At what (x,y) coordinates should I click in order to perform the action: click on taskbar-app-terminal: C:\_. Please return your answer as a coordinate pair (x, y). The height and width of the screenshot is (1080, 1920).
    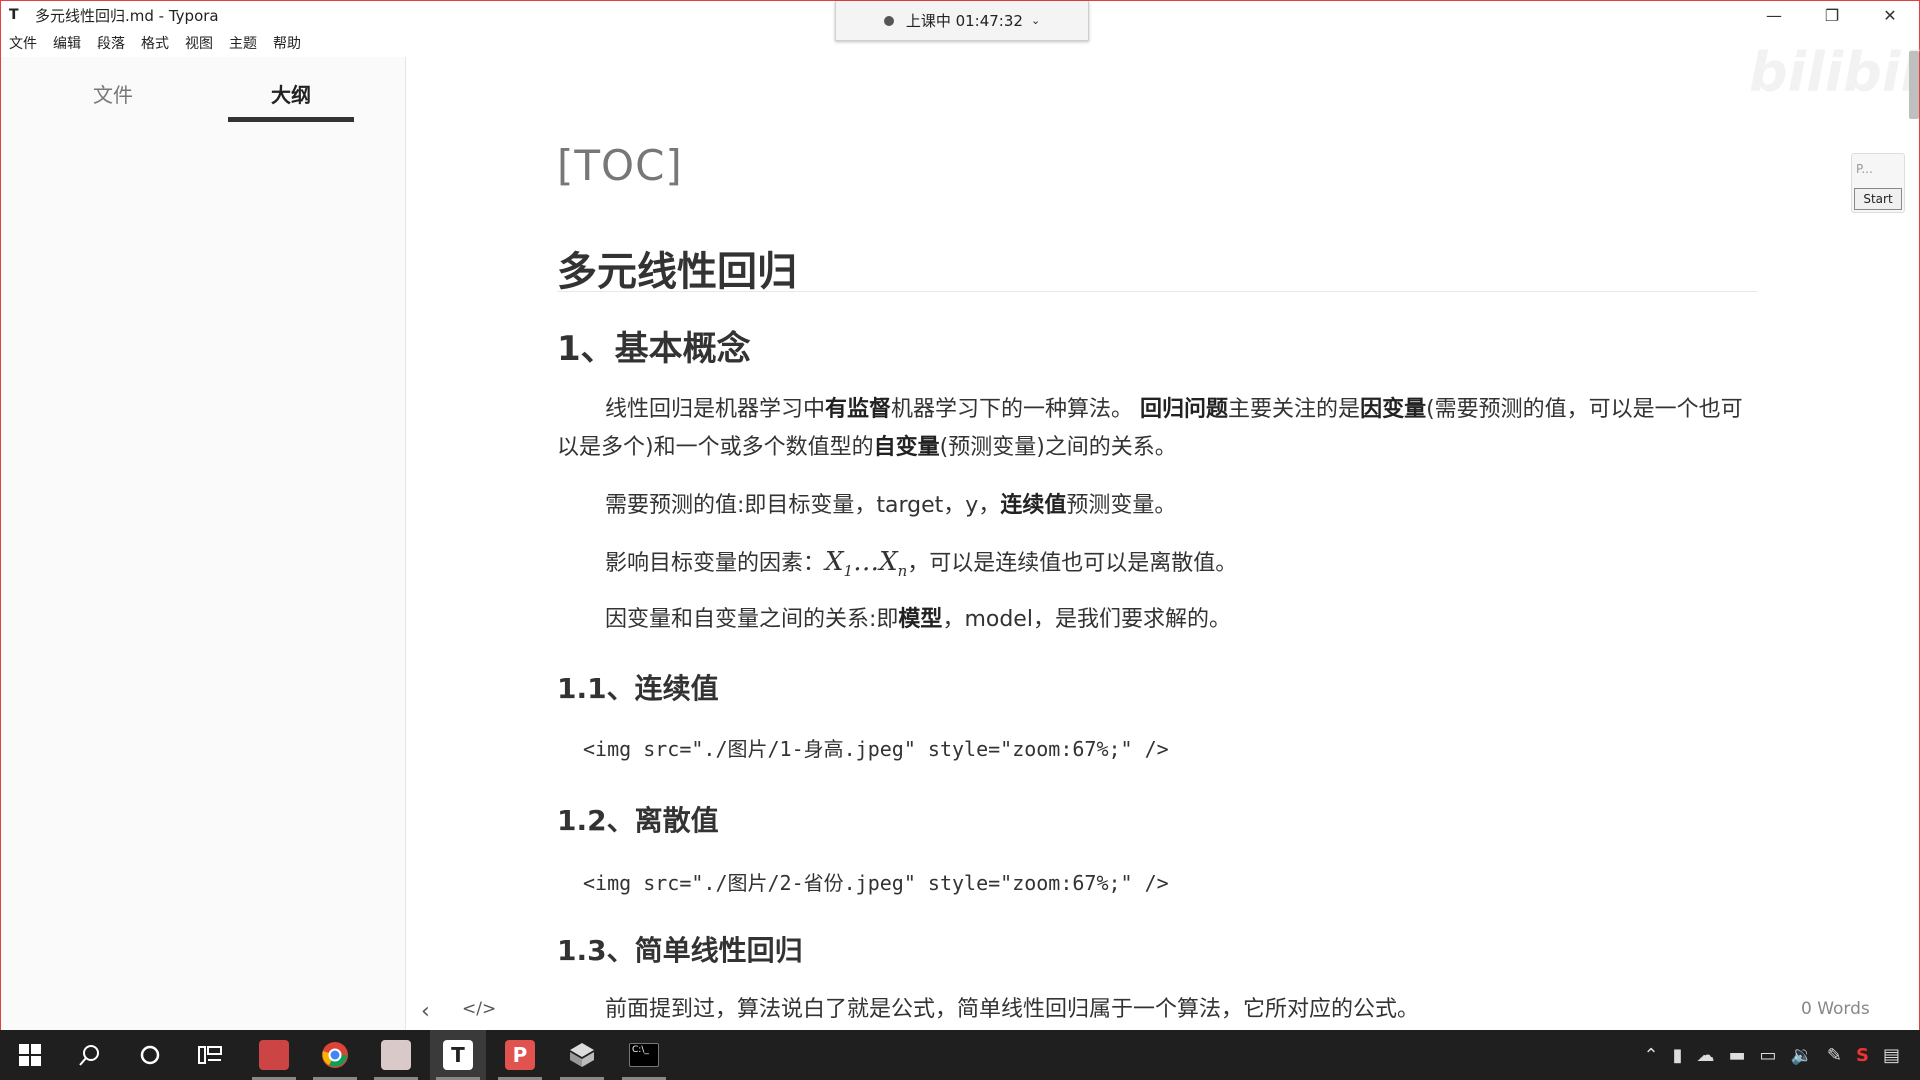
    Looking at the image, I should click on (644, 1055).